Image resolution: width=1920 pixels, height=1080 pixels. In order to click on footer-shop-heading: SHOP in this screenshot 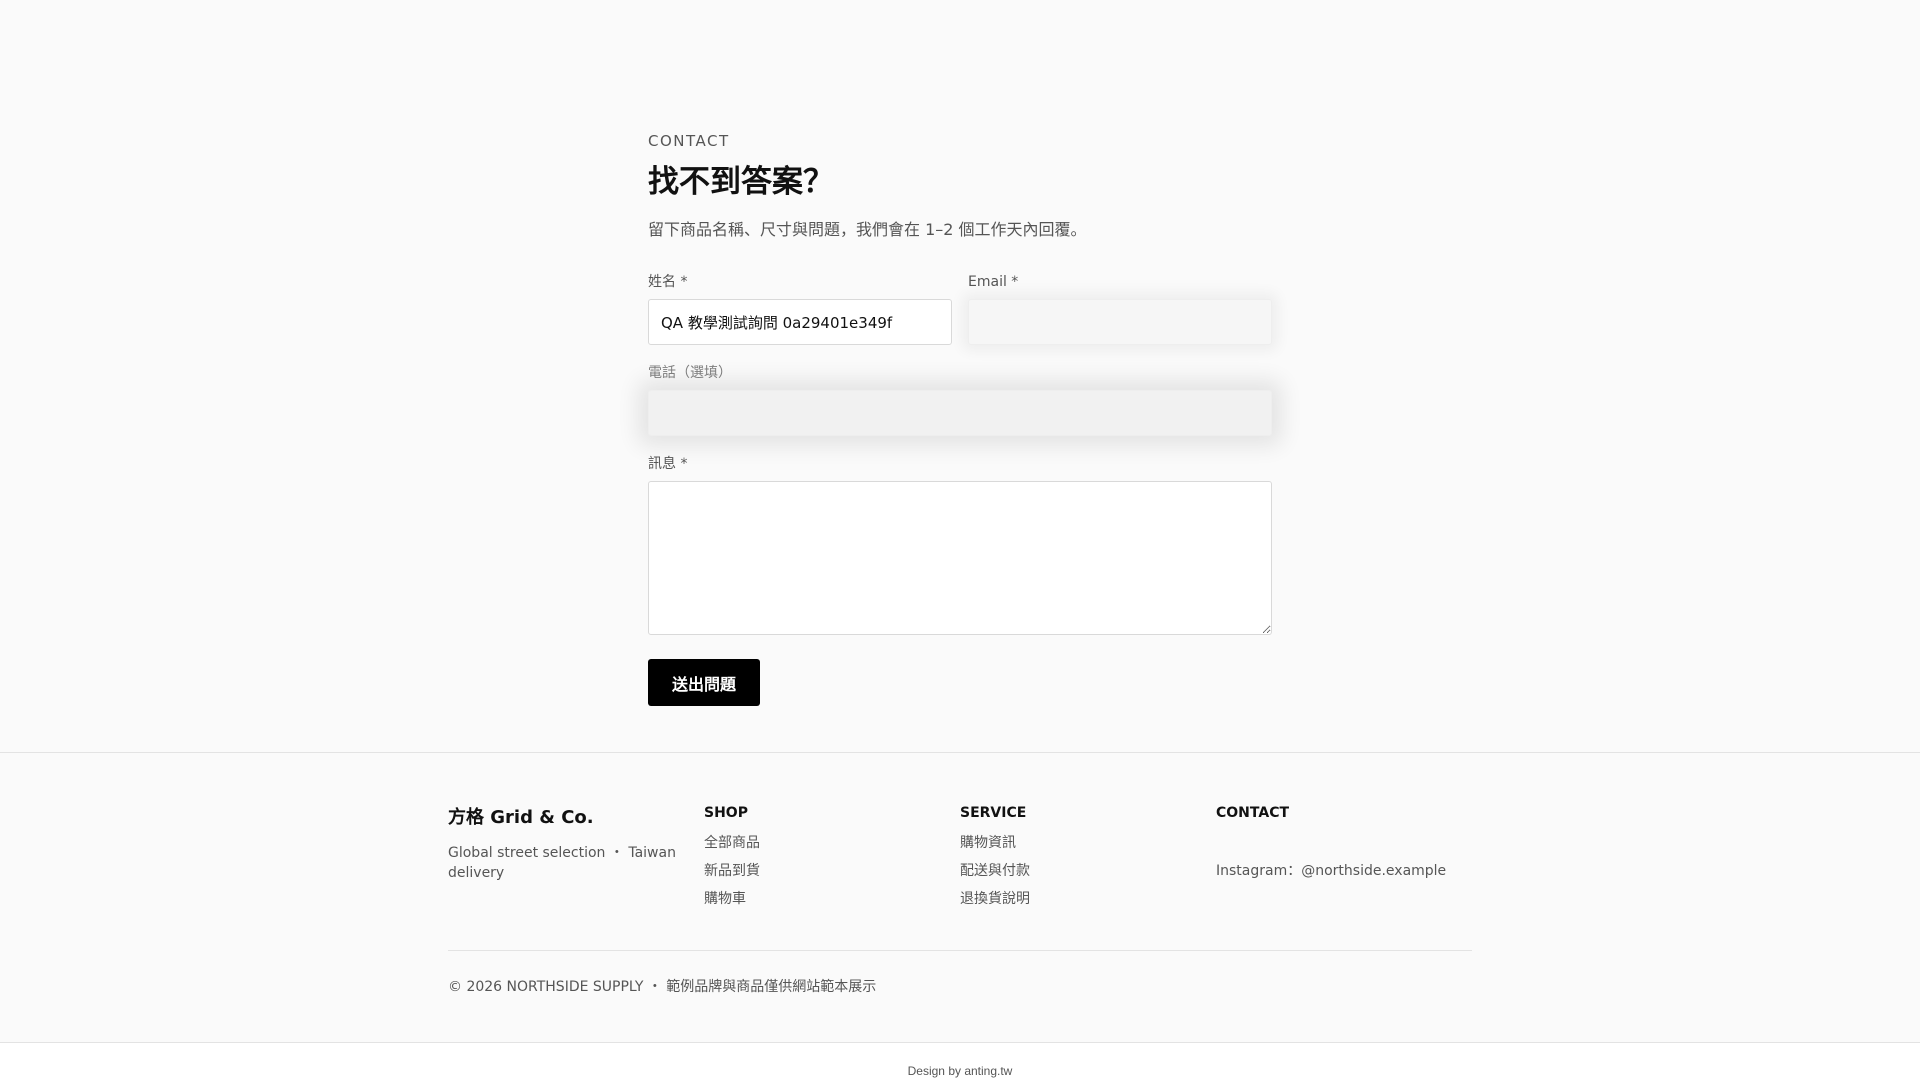, I will do `click(726, 813)`.